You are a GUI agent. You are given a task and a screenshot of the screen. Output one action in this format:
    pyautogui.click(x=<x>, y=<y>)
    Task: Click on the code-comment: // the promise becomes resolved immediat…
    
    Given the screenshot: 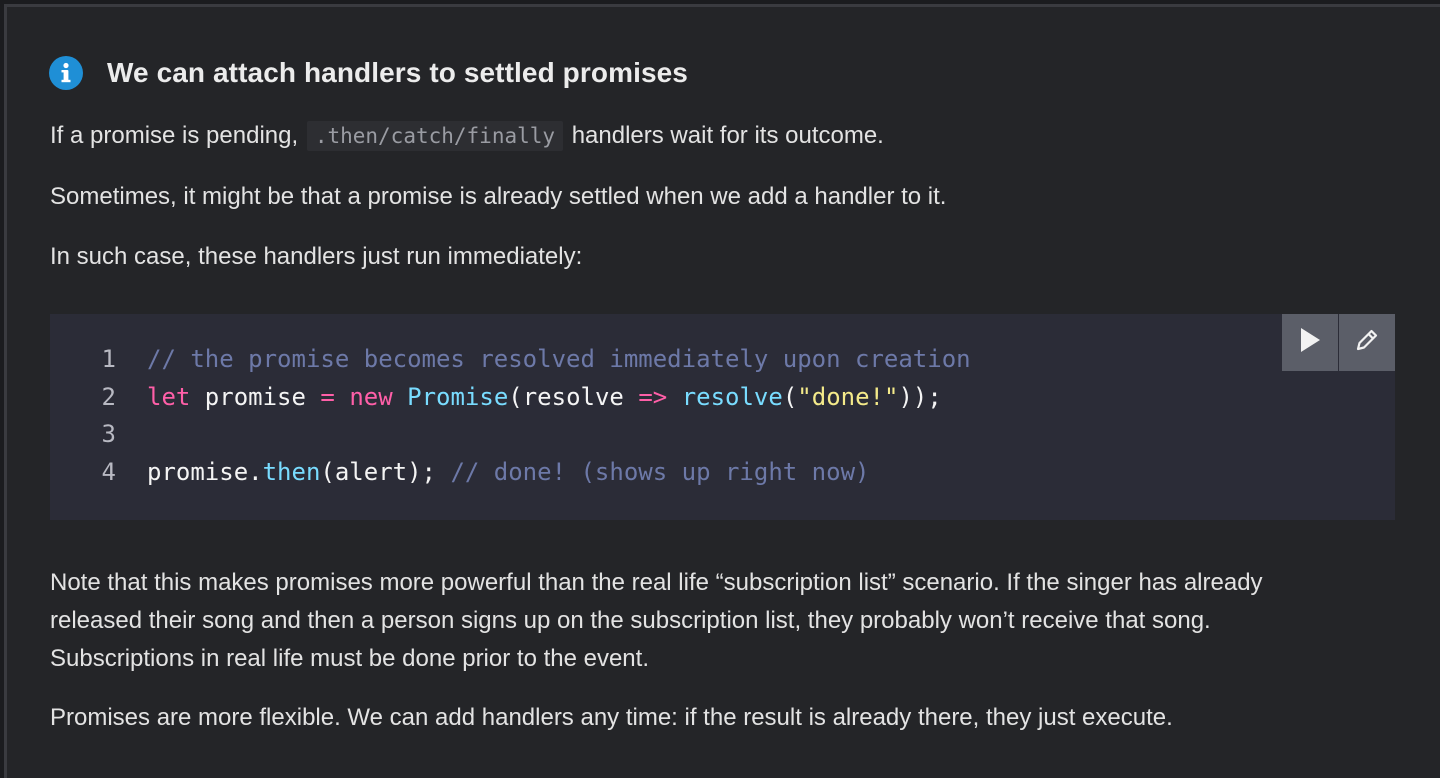 What is the action you would take?
    pyautogui.click(x=559, y=359)
    